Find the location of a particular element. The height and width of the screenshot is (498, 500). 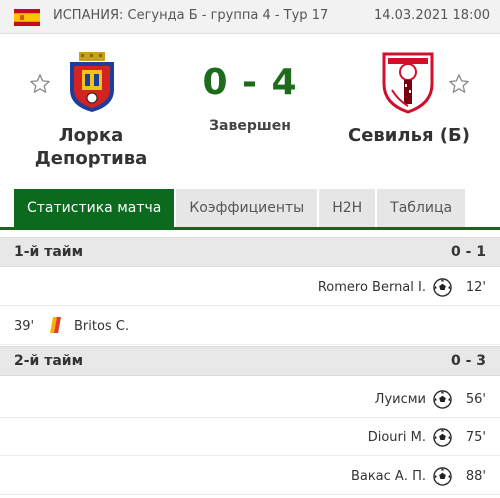

period-label: 2-й тайм is located at coordinates (49, 361).